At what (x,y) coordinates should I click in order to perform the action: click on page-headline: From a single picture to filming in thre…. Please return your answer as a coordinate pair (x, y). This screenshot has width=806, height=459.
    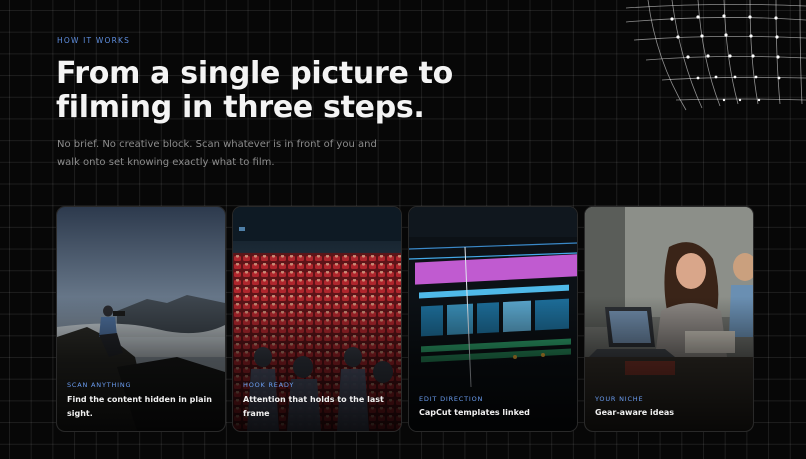
    Looking at the image, I should click on (254, 90).